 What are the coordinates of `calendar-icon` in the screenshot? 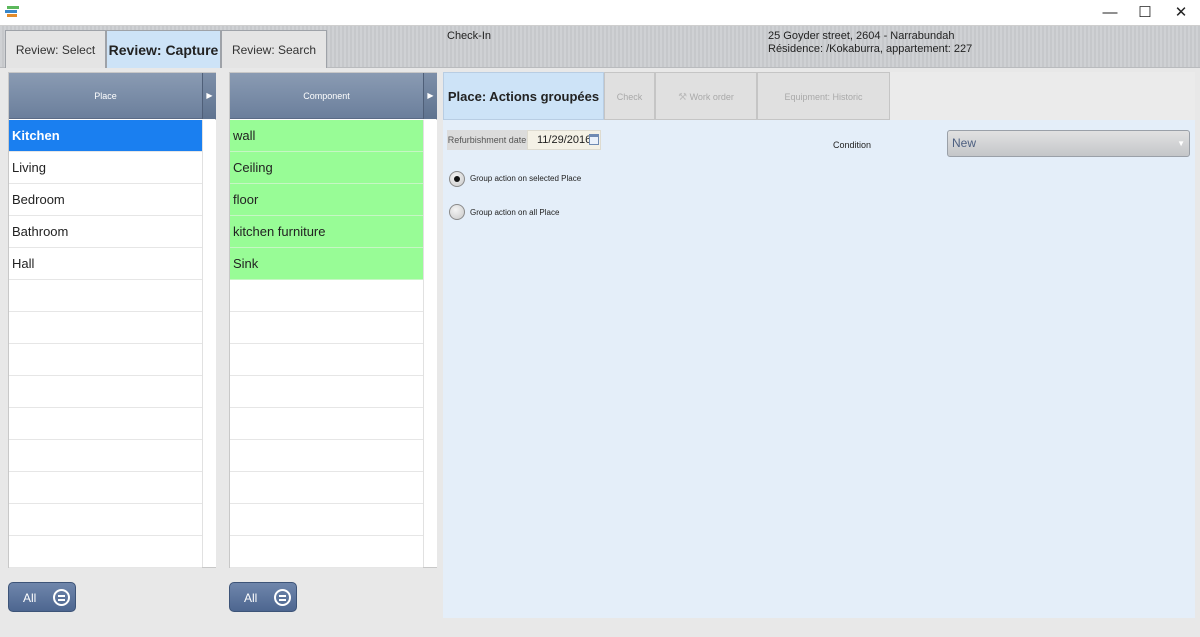 It's located at (594, 139).